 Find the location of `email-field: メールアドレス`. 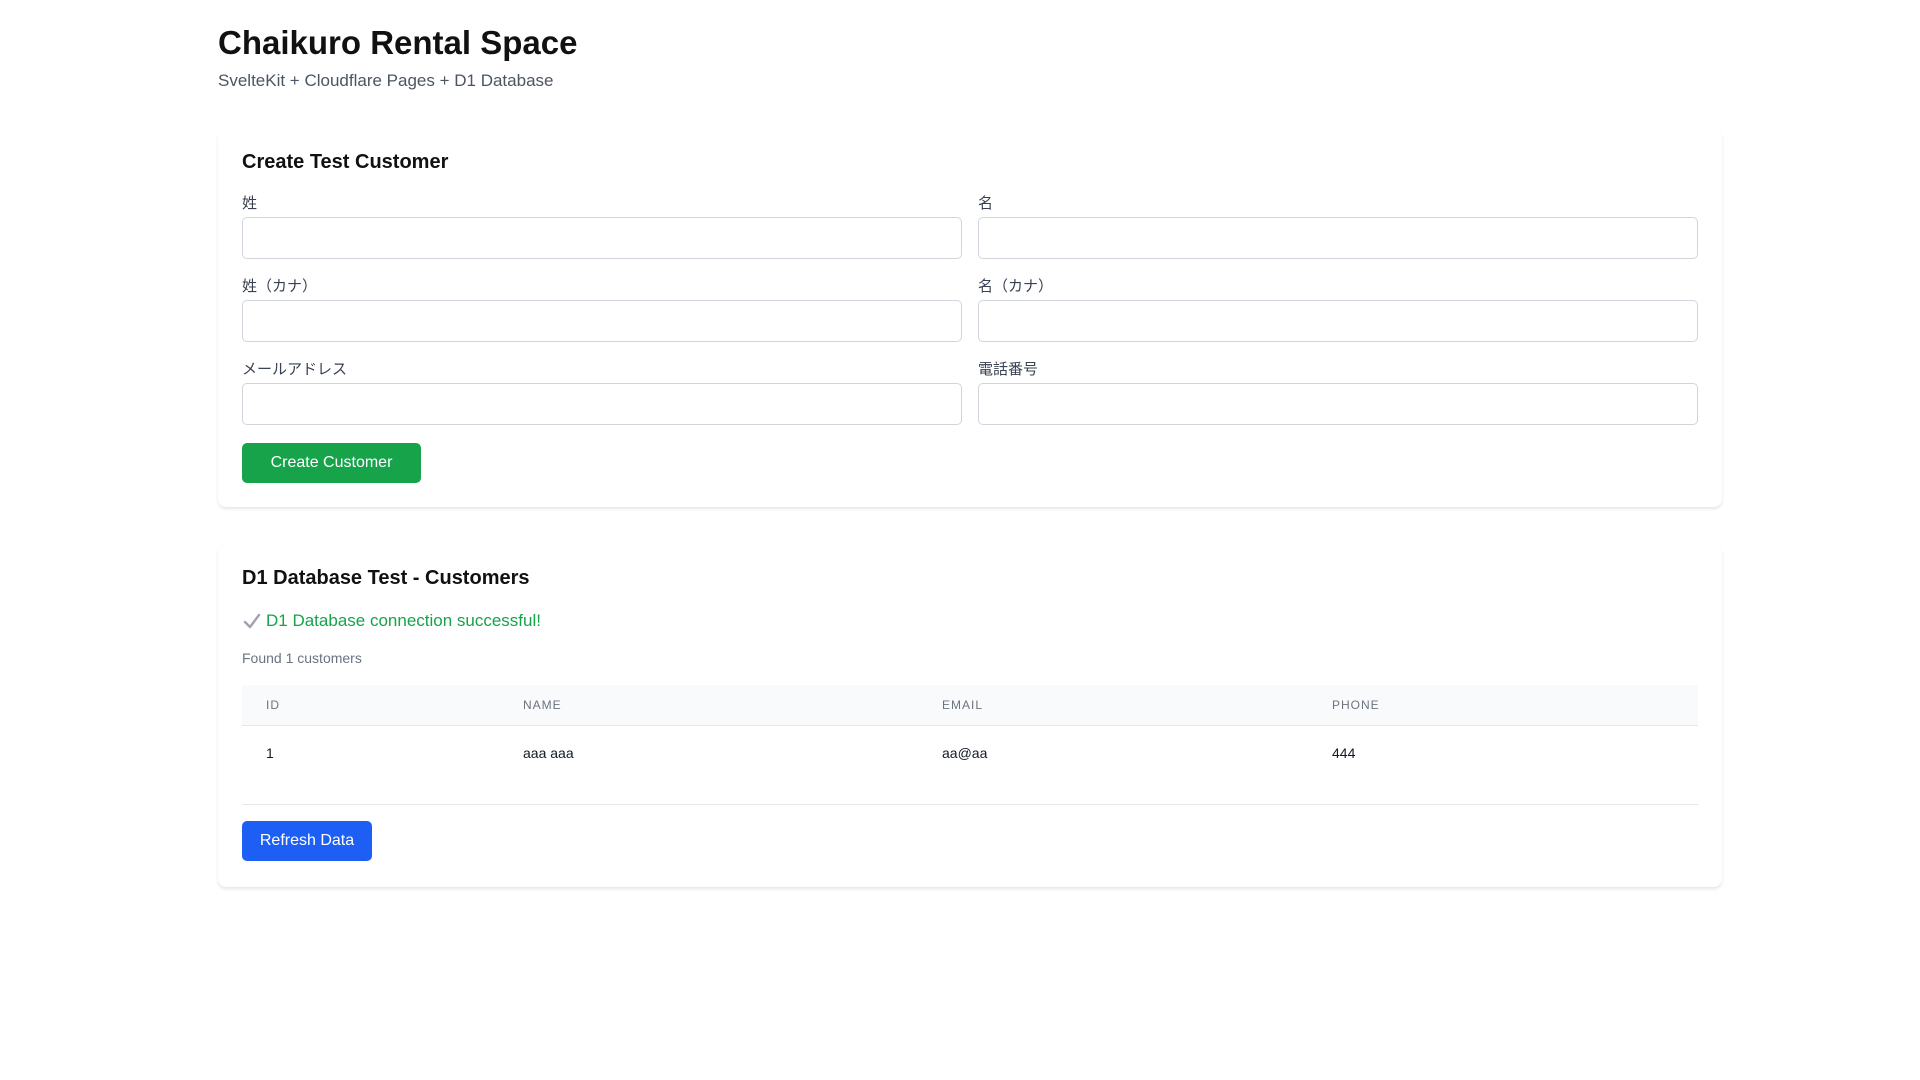

email-field: メールアドレス is located at coordinates (602, 393).